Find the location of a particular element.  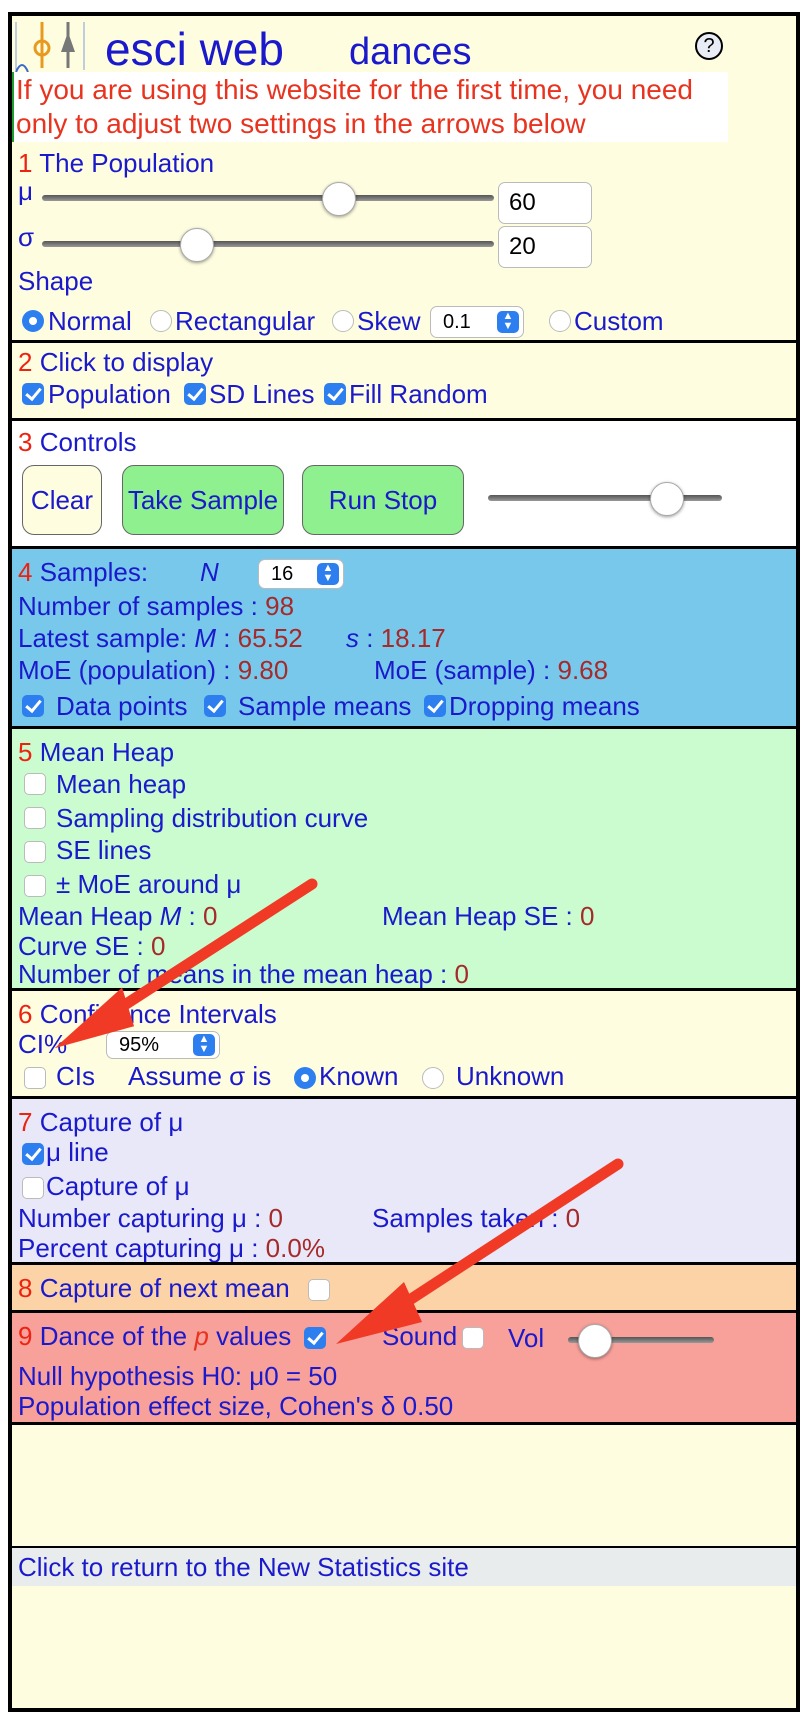

fill-random-checkbox is located at coordinates (335, 394).